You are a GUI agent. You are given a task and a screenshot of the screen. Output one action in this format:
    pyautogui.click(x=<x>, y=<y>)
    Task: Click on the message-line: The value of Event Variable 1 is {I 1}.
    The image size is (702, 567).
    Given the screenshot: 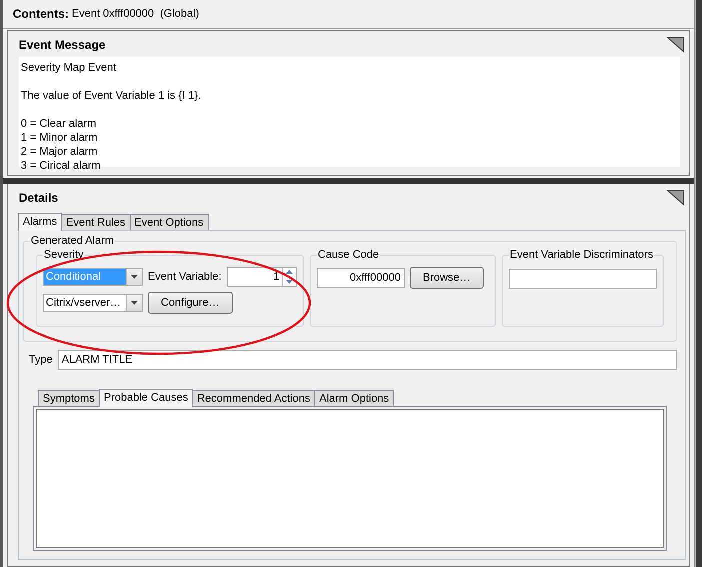 What is the action you would take?
    pyautogui.click(x=111, y=96)
    